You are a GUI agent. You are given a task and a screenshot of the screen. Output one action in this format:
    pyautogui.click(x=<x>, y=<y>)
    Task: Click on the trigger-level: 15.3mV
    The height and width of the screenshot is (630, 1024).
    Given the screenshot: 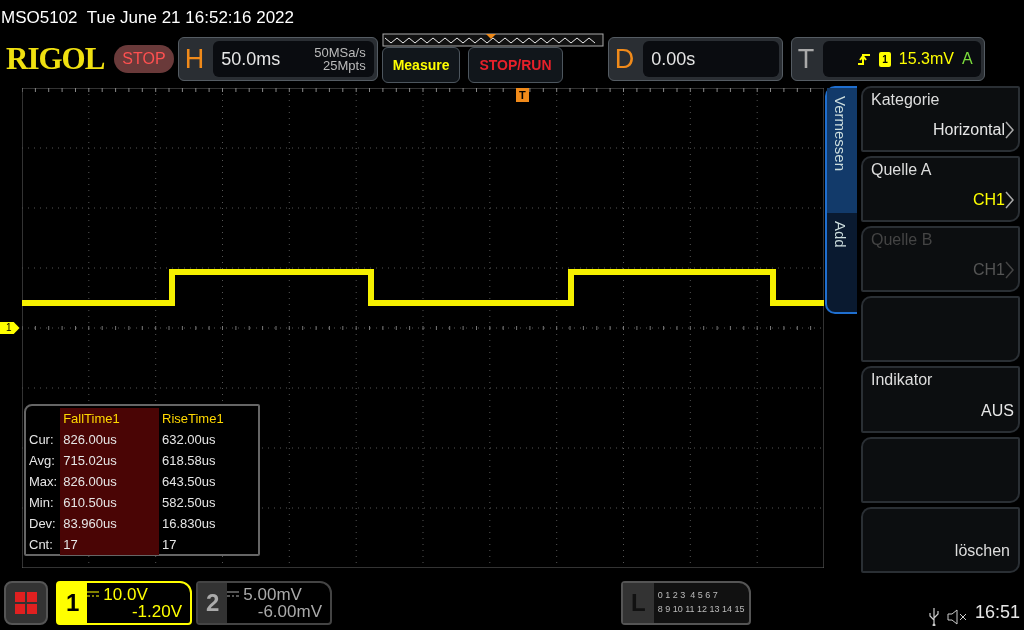 What is the action you would take?
    pyautogui.click(x=926, y=59)
    